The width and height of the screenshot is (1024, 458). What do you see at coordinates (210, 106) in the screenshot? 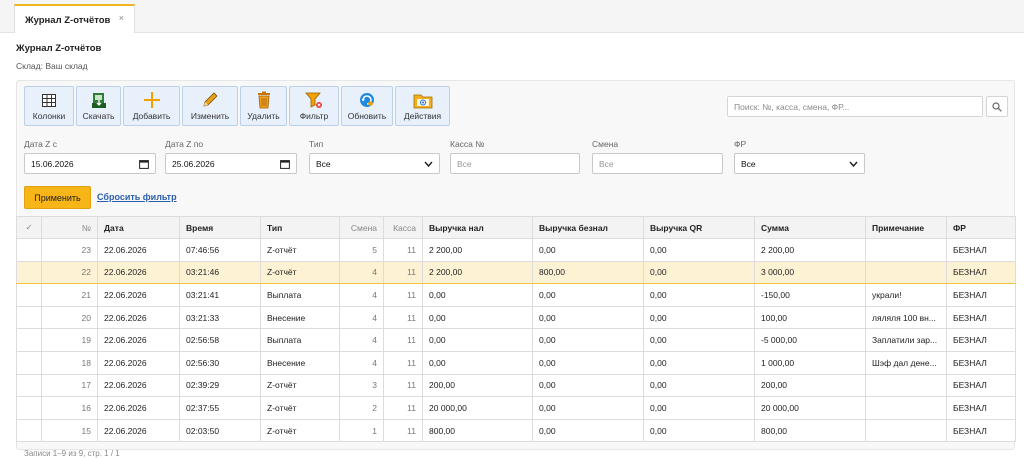
I see `edit-button: Изменить` at bounding box center [210, 106].